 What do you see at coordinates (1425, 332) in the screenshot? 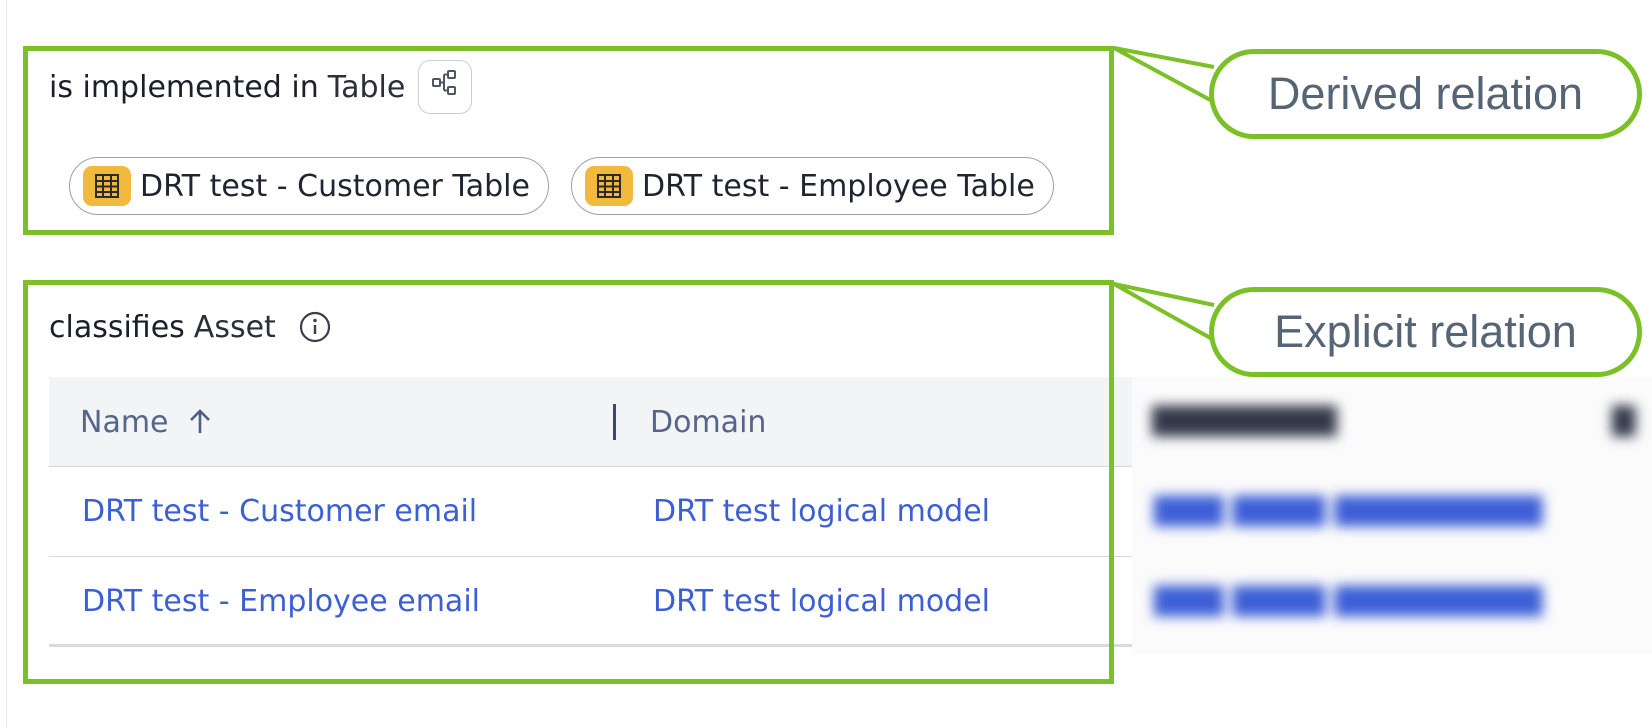
I see `explicit-relation-callout: Explicit relation` at bounding box center [1425, 332].